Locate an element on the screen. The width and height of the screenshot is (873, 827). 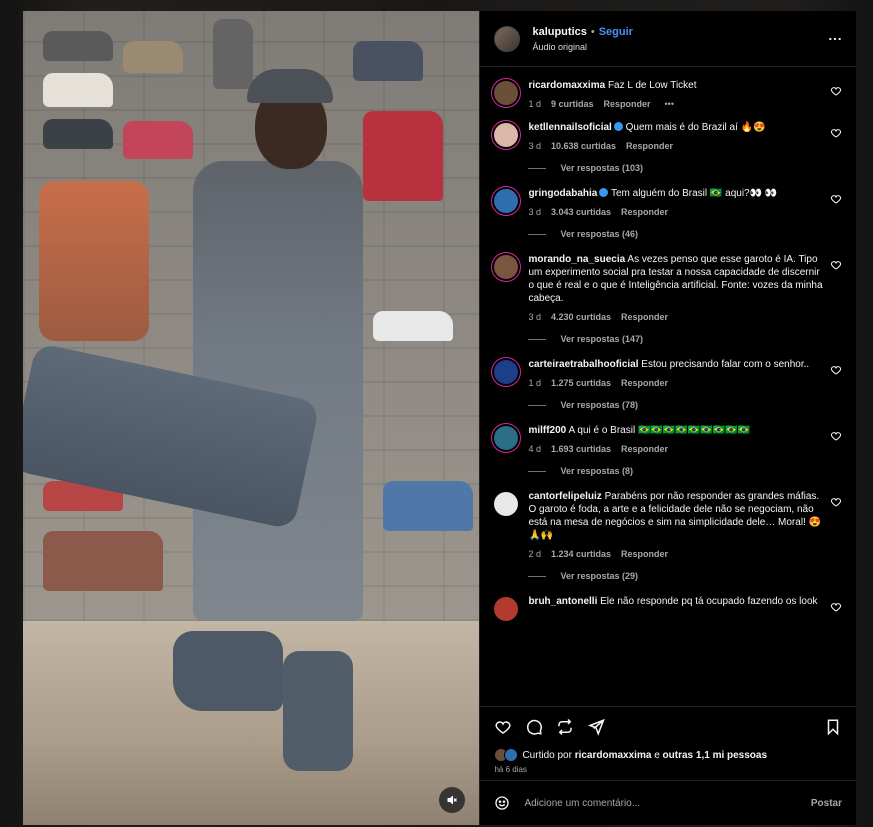
view-replies-button: Ver respostas (147) is located at coordinates (685, 339).